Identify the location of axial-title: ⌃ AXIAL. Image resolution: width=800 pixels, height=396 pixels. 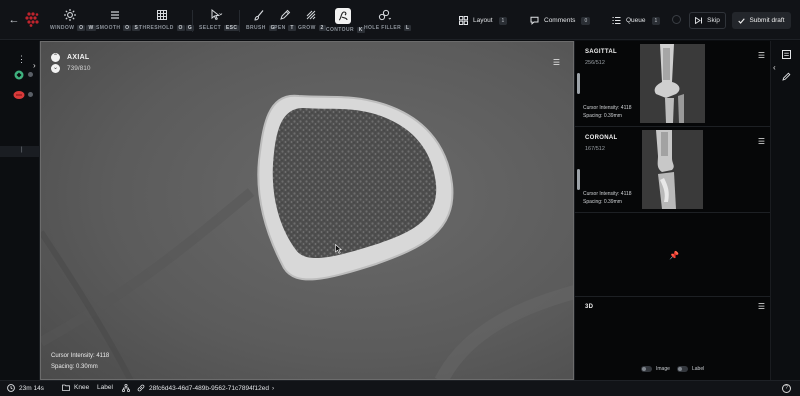
(70, 57).